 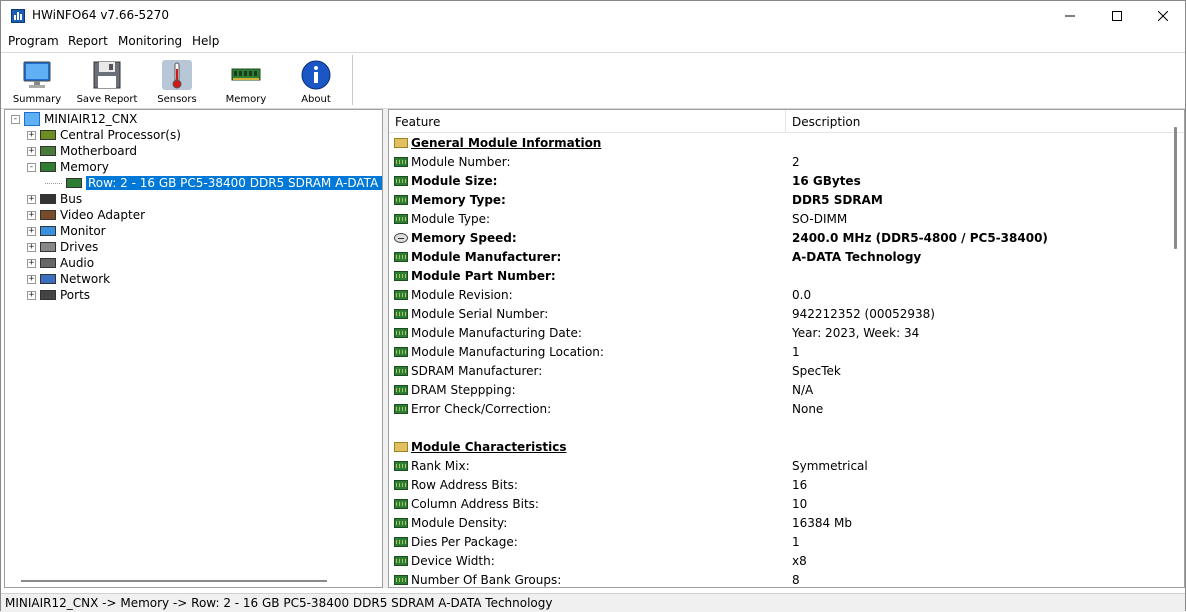 I want to click on table-row: Row Address Bits: 16, so click(x=779, y=485).